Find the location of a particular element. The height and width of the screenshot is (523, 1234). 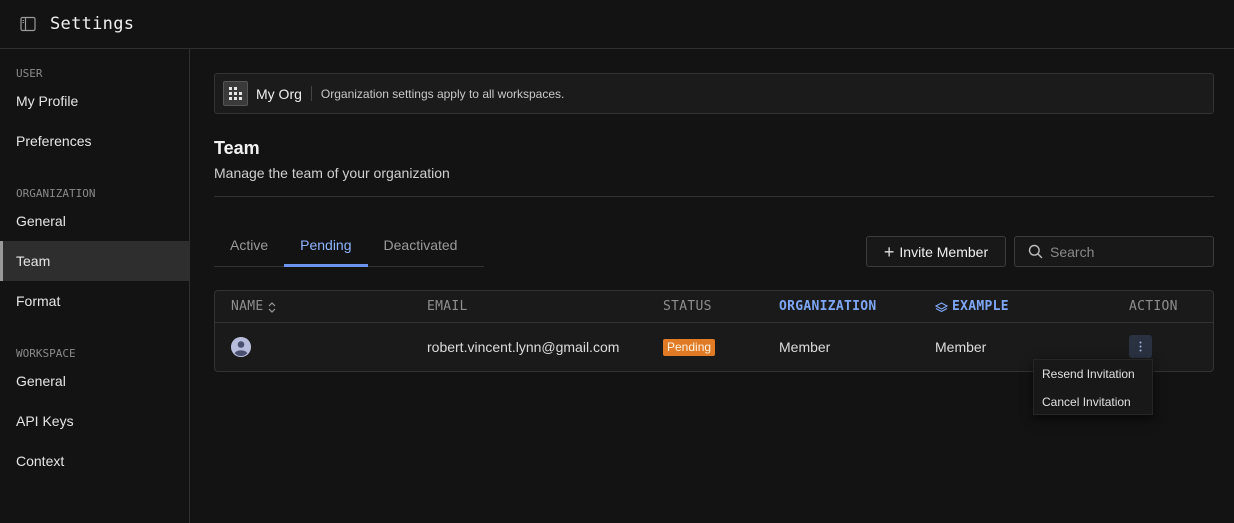

section-divider is located at coordinates (714, 196).